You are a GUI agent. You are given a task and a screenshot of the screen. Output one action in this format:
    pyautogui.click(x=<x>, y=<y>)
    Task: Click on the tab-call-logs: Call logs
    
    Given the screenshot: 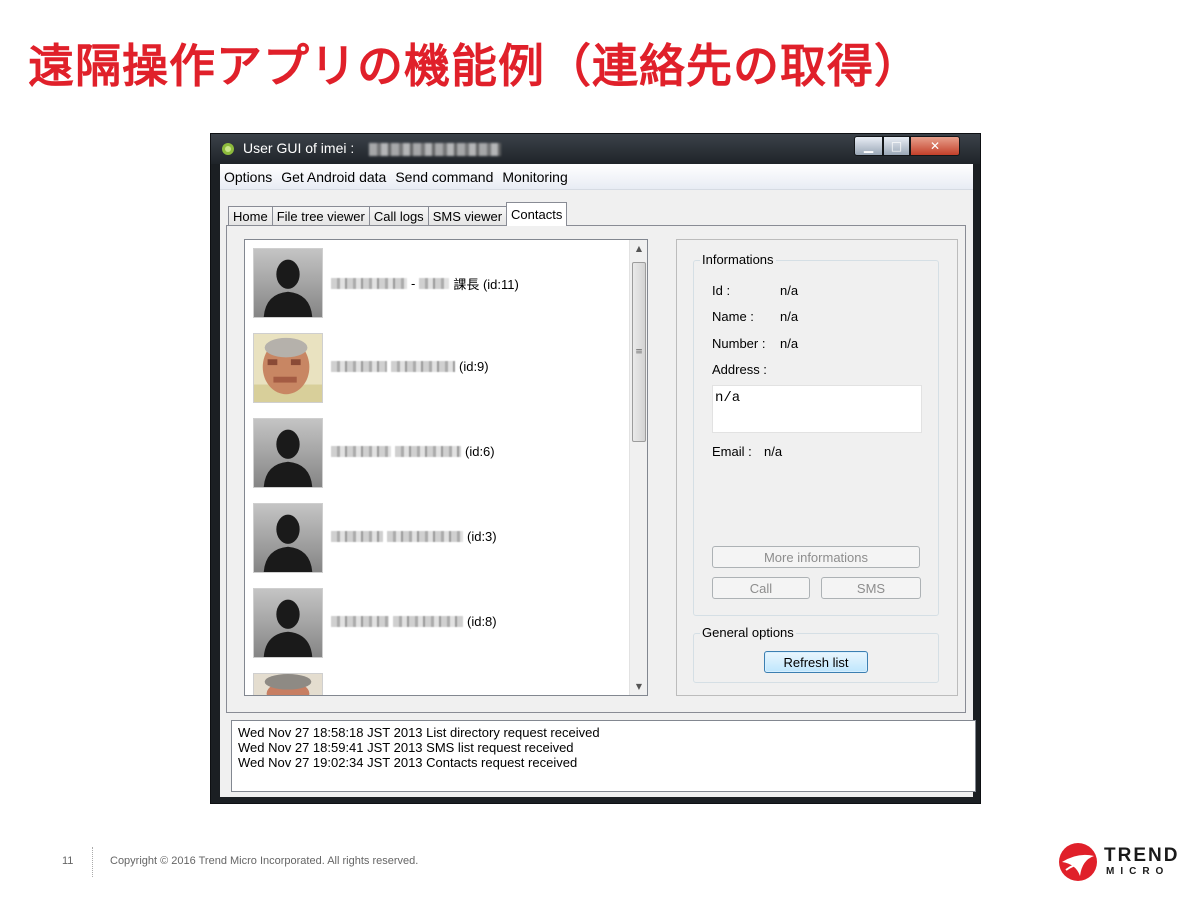 What is the action you would take?
    pyautogui.click(x=398, y=216)
    